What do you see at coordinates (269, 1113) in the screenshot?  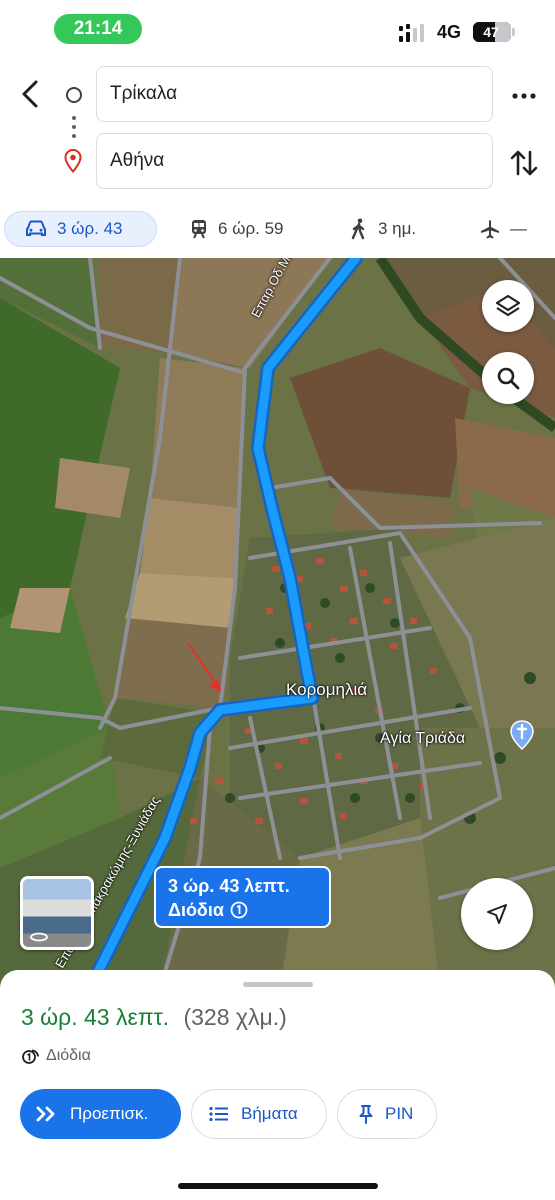 I see `steps-label: Βήματα` at bounding box center [269, 1113].